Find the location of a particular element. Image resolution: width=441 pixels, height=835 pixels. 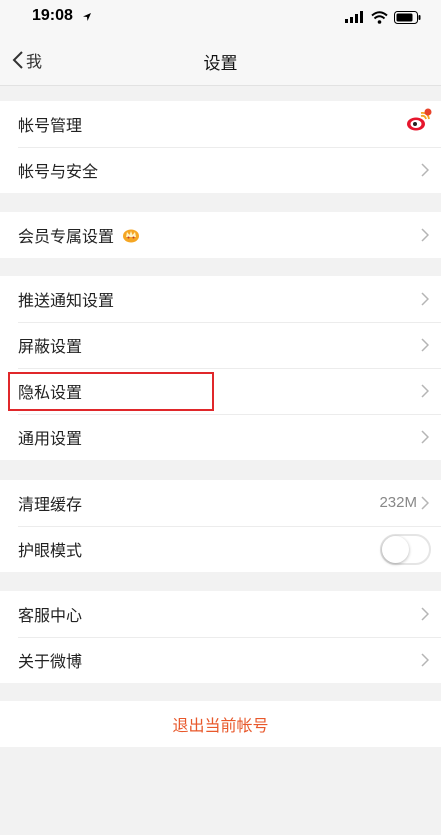

account-security-label: 帐号与安全 is located at coordinates (58, 171).